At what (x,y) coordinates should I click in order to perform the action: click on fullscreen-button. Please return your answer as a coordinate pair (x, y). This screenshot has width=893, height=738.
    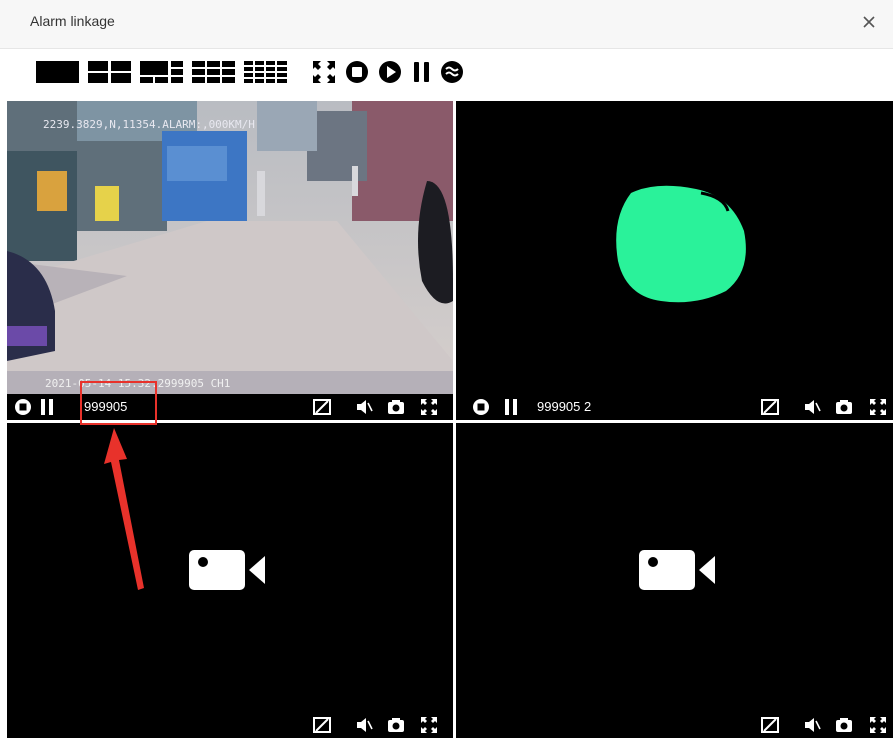
    Looking at the image, I should click on (324, 72).